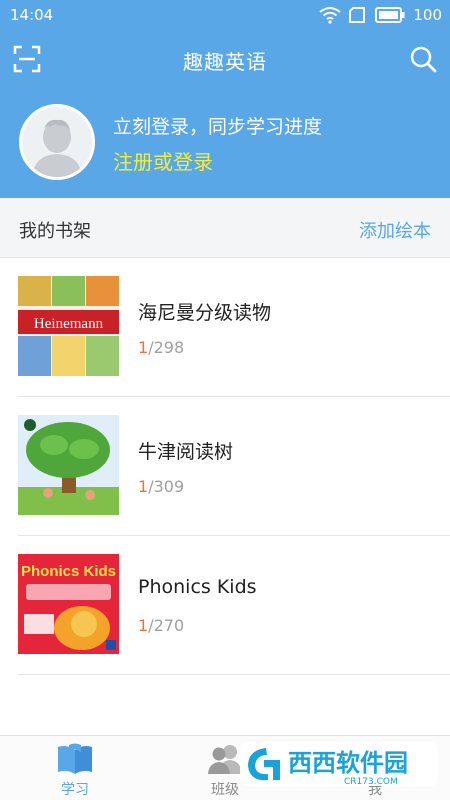  I want to click on book-title: Phonics Kids, so click(197, 587).